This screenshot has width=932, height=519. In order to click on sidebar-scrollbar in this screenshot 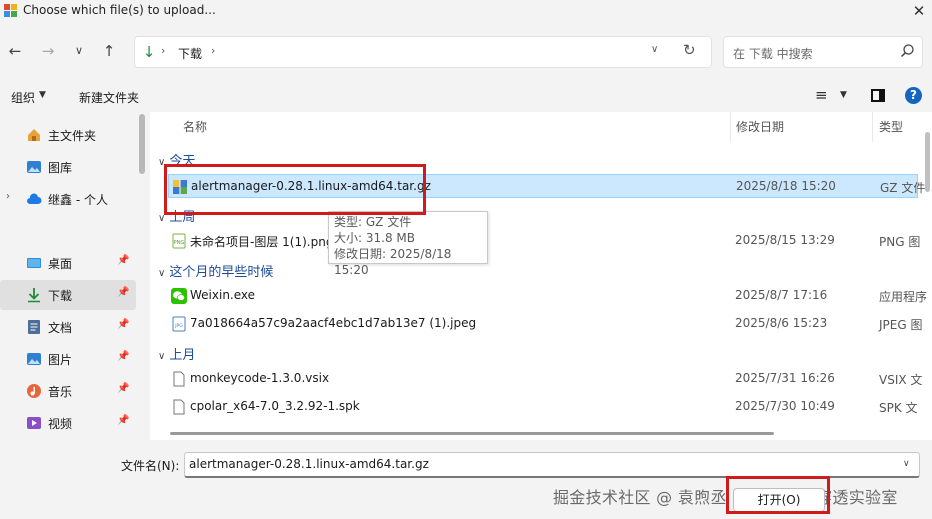, I will do `click(142, 144)`.